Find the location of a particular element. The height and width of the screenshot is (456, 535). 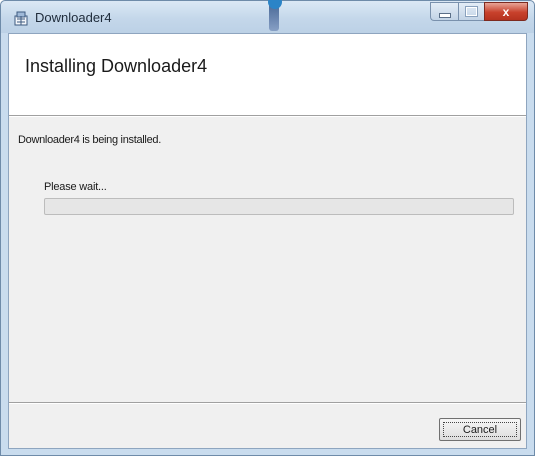

maximize-button is located at coordinates (471, 11).